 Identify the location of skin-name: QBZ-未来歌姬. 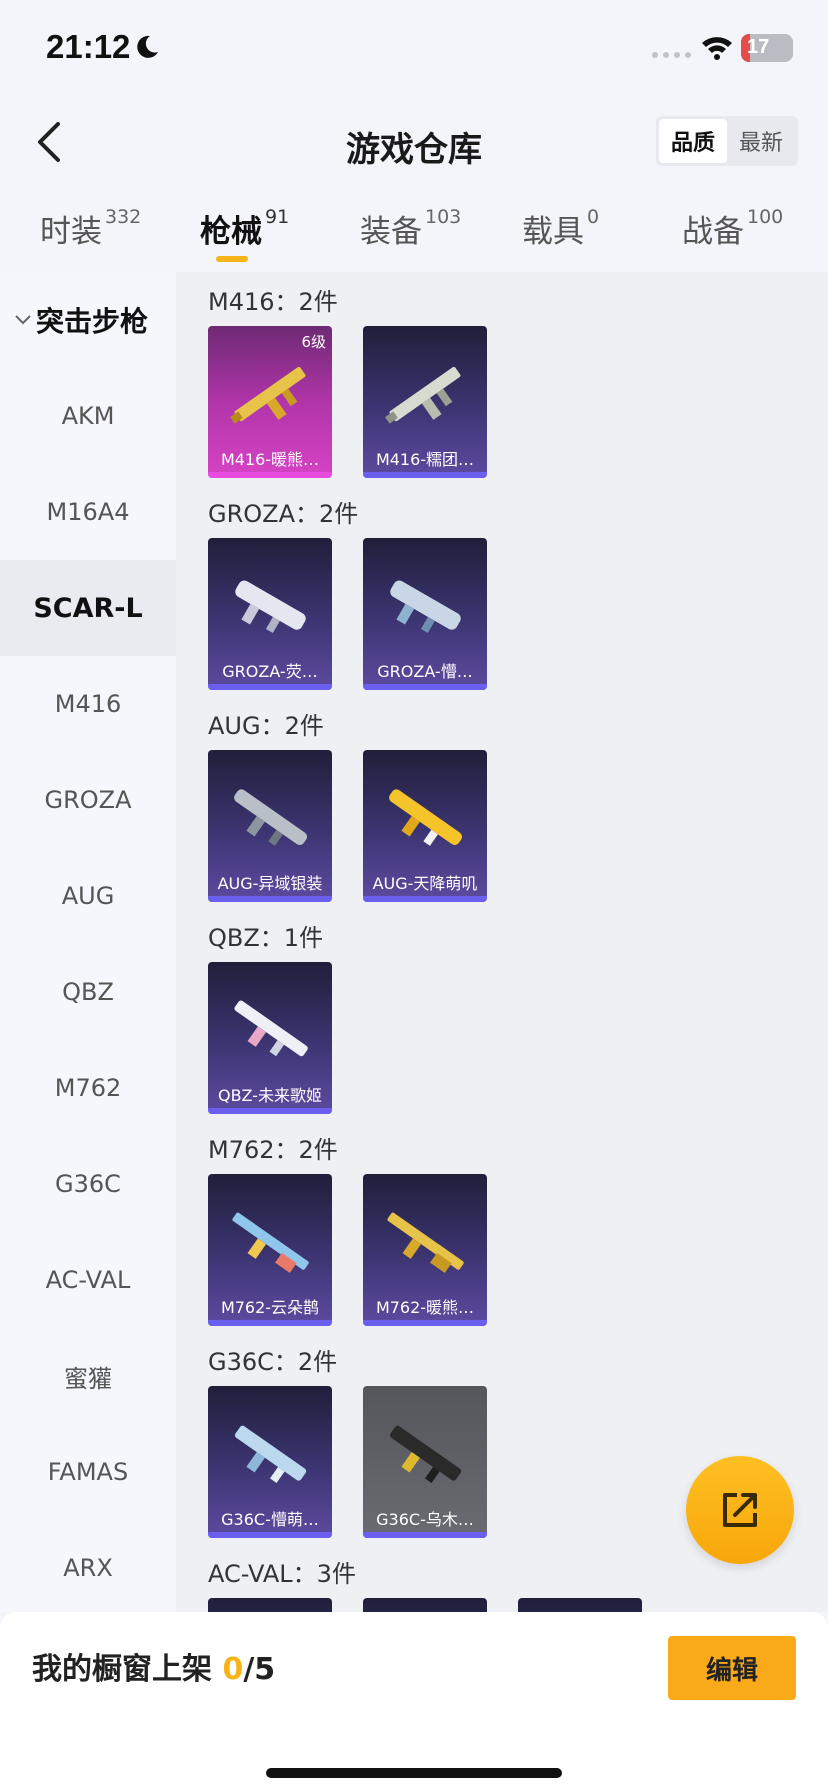
(270, 1095).